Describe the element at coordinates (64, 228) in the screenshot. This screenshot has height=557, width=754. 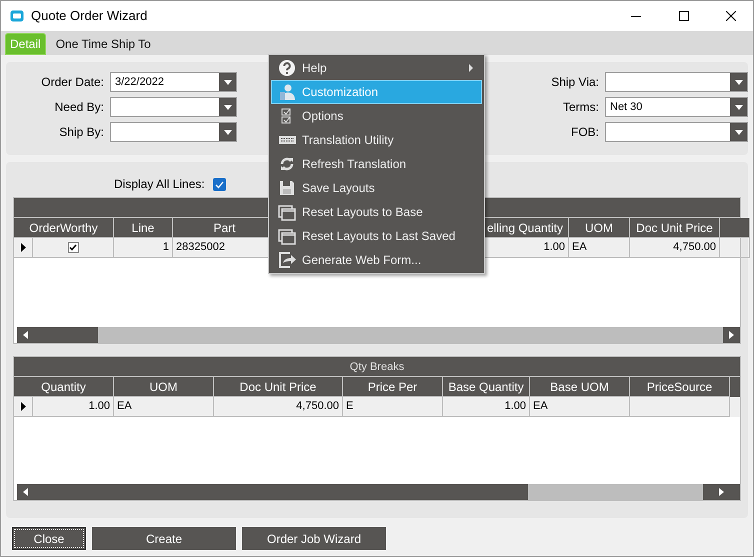
I see `column-header: OrderWorthy` at that location.